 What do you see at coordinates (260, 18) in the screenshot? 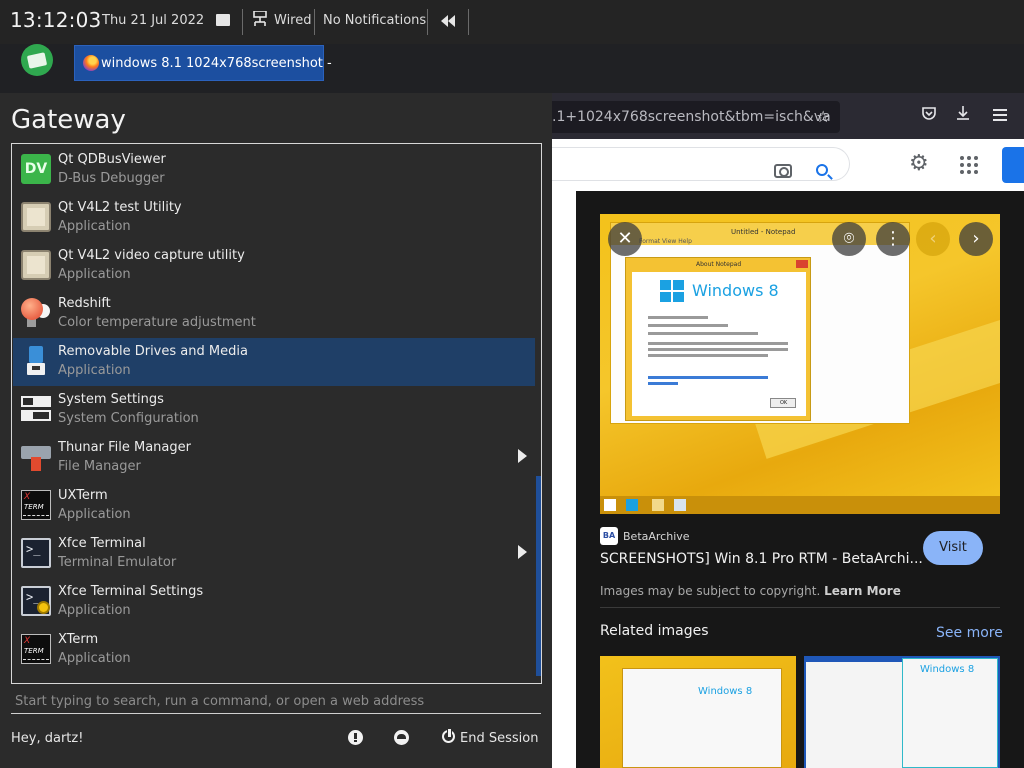
I see `network-icon` at bounding box center [260, 18].